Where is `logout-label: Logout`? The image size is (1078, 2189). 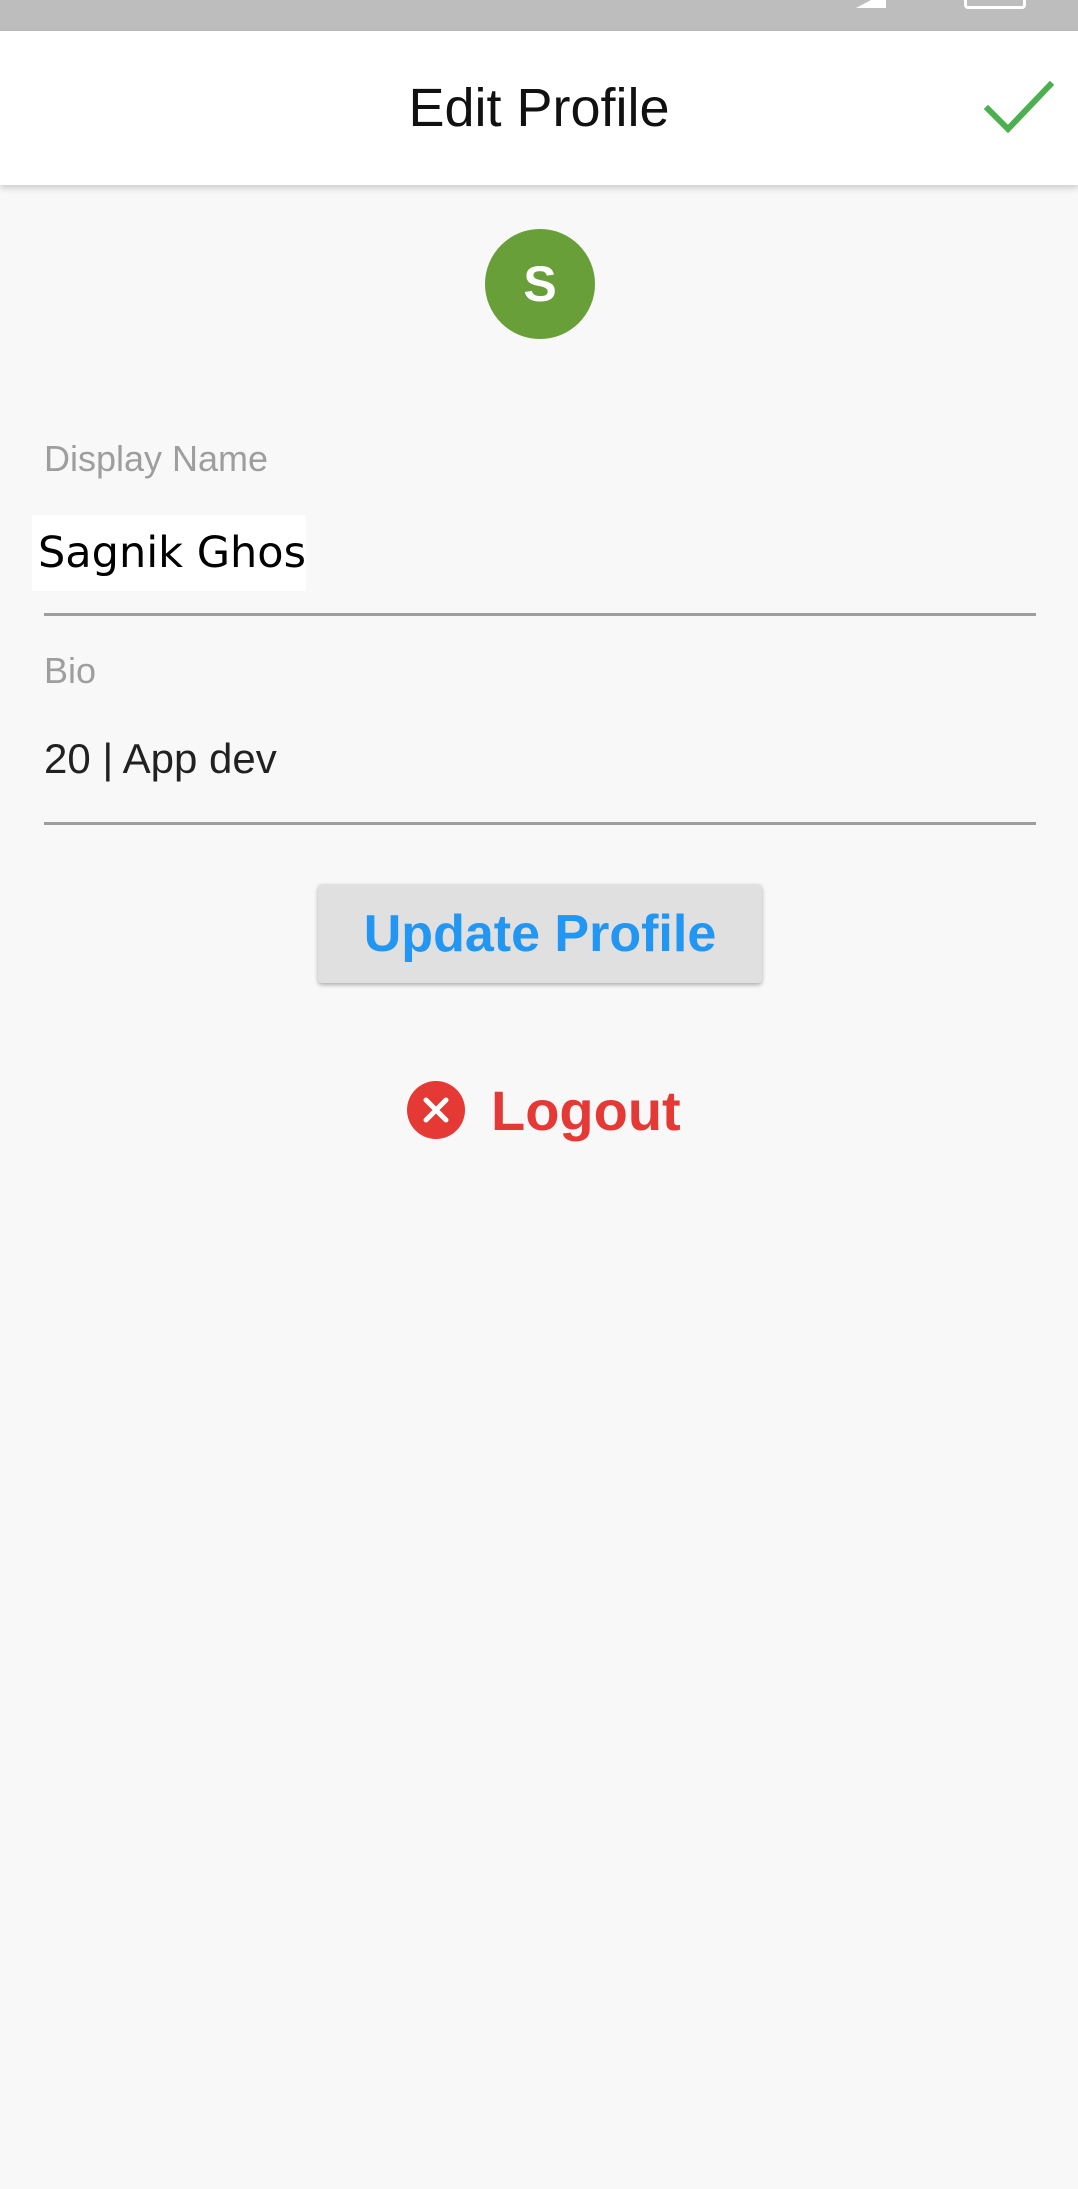
logout-label: Logout is located at coordinates (586, 1110).